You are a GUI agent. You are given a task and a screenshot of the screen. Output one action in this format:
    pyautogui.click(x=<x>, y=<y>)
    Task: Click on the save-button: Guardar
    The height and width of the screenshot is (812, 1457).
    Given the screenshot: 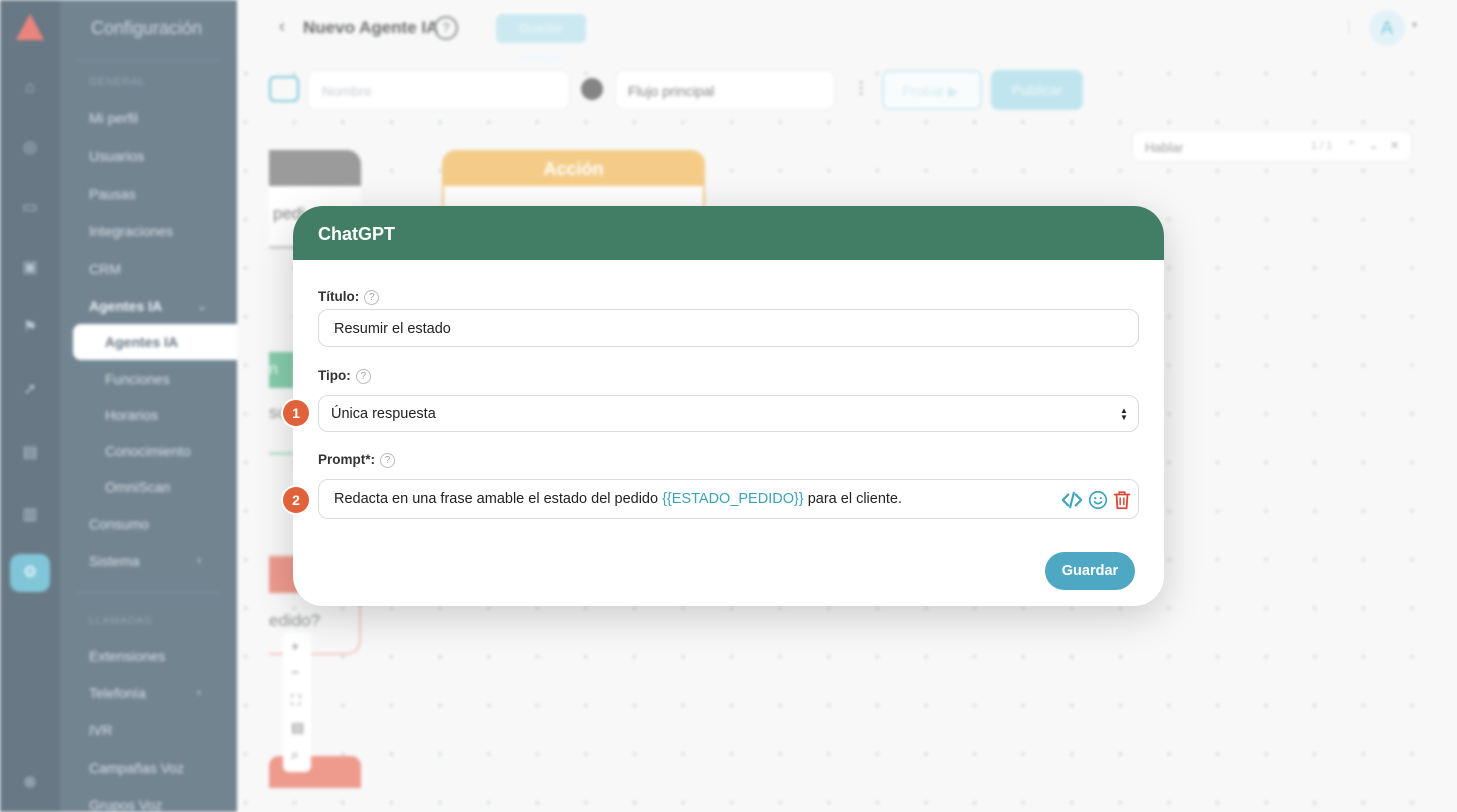 What is the action you would take?
    pyautogui.click(x=1090, y=571)
    